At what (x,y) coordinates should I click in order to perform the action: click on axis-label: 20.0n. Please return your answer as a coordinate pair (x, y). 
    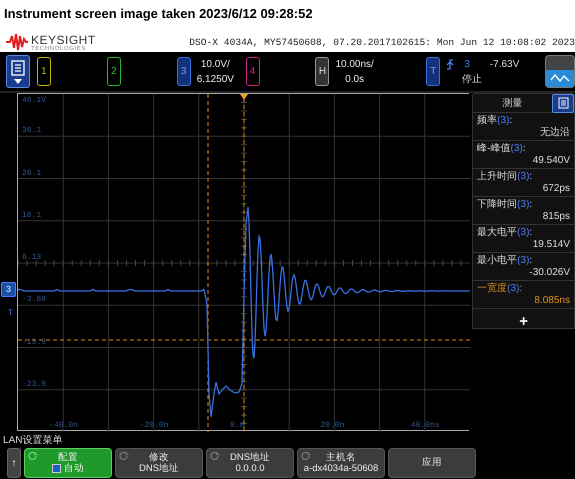
    Looking at the image, I should click on (332, 426).